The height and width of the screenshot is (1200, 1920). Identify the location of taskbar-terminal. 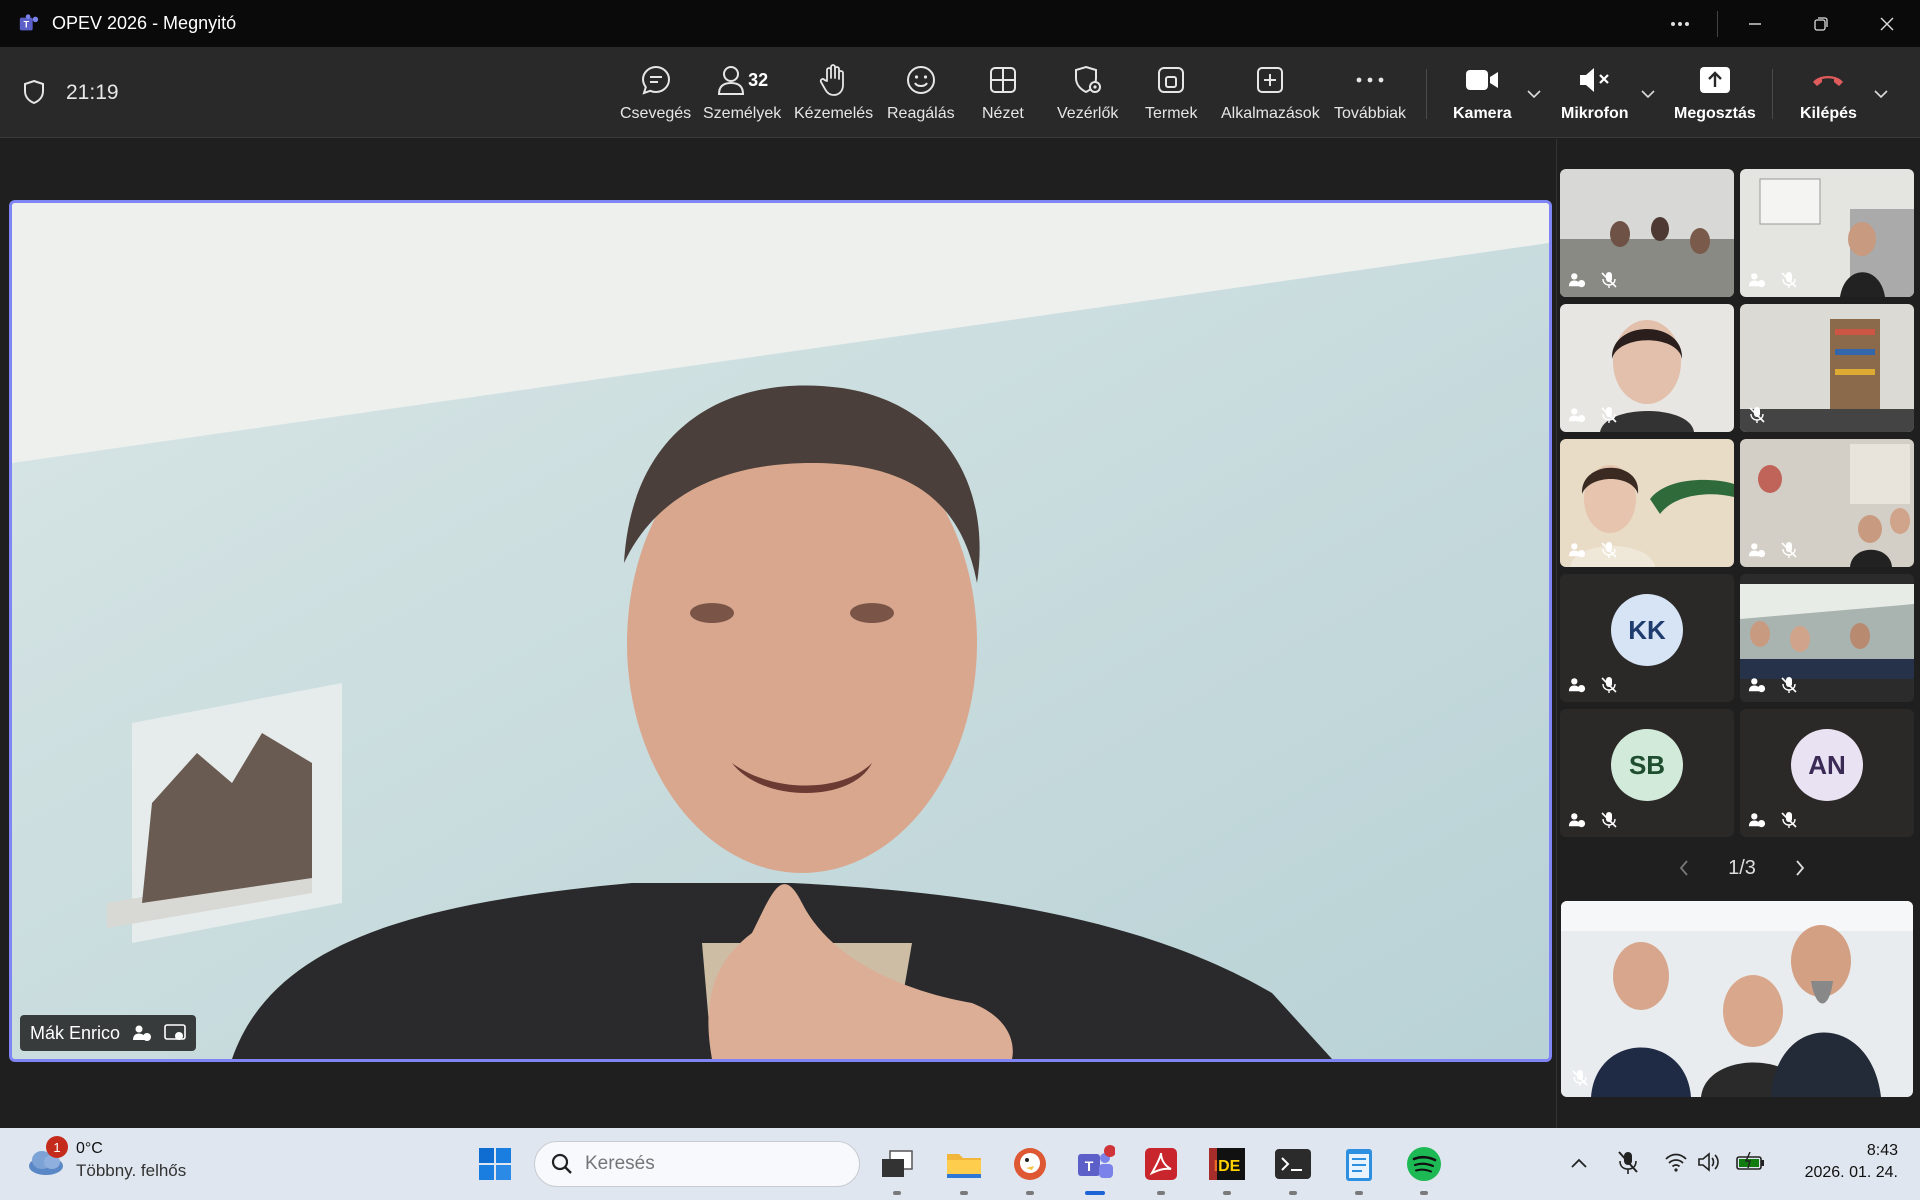
(1293, 1168).